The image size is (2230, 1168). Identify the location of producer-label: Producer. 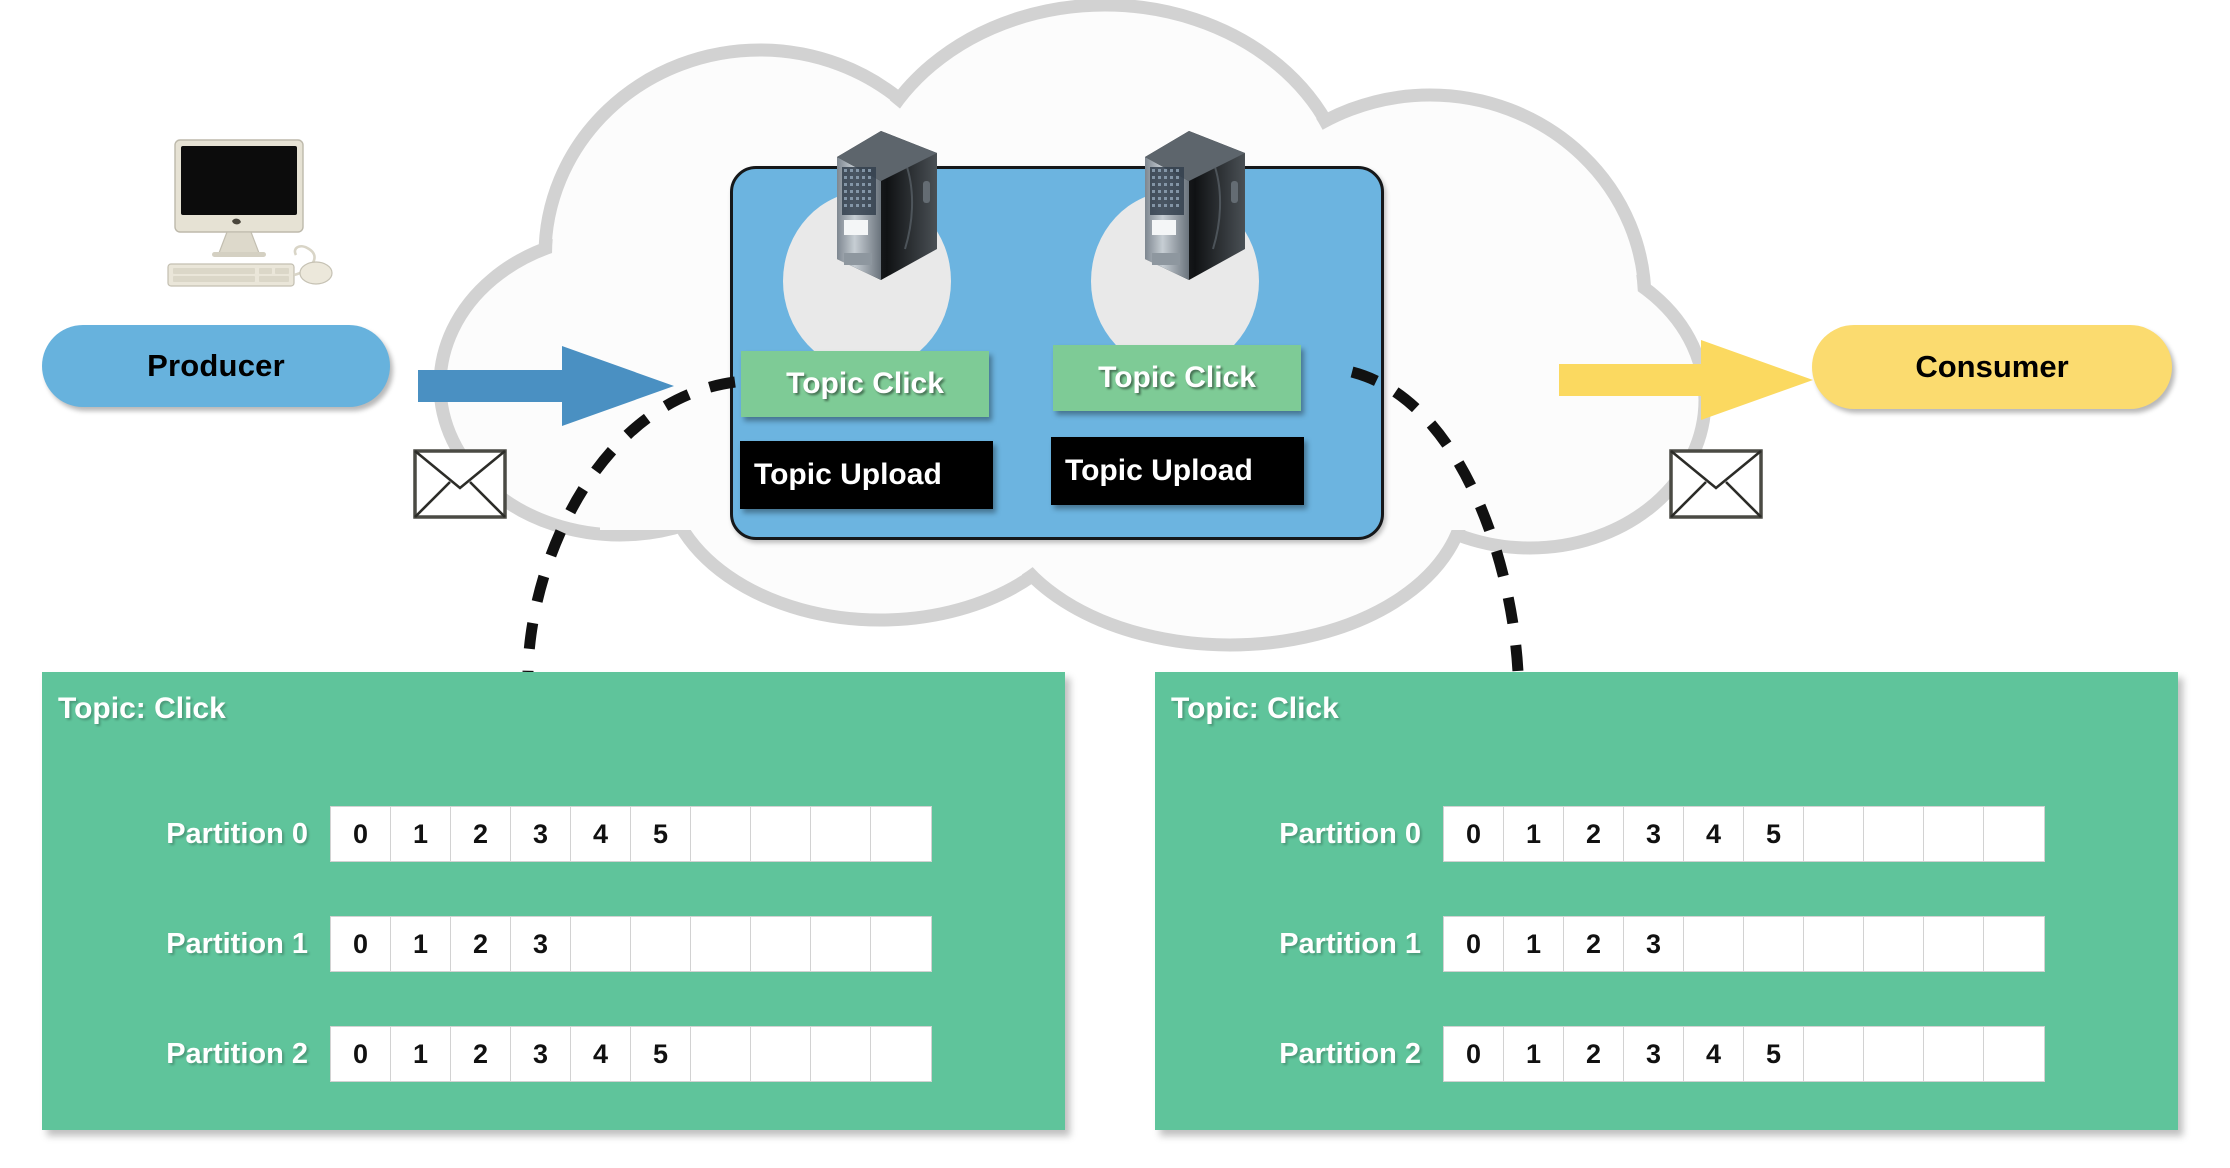
(216, 365).